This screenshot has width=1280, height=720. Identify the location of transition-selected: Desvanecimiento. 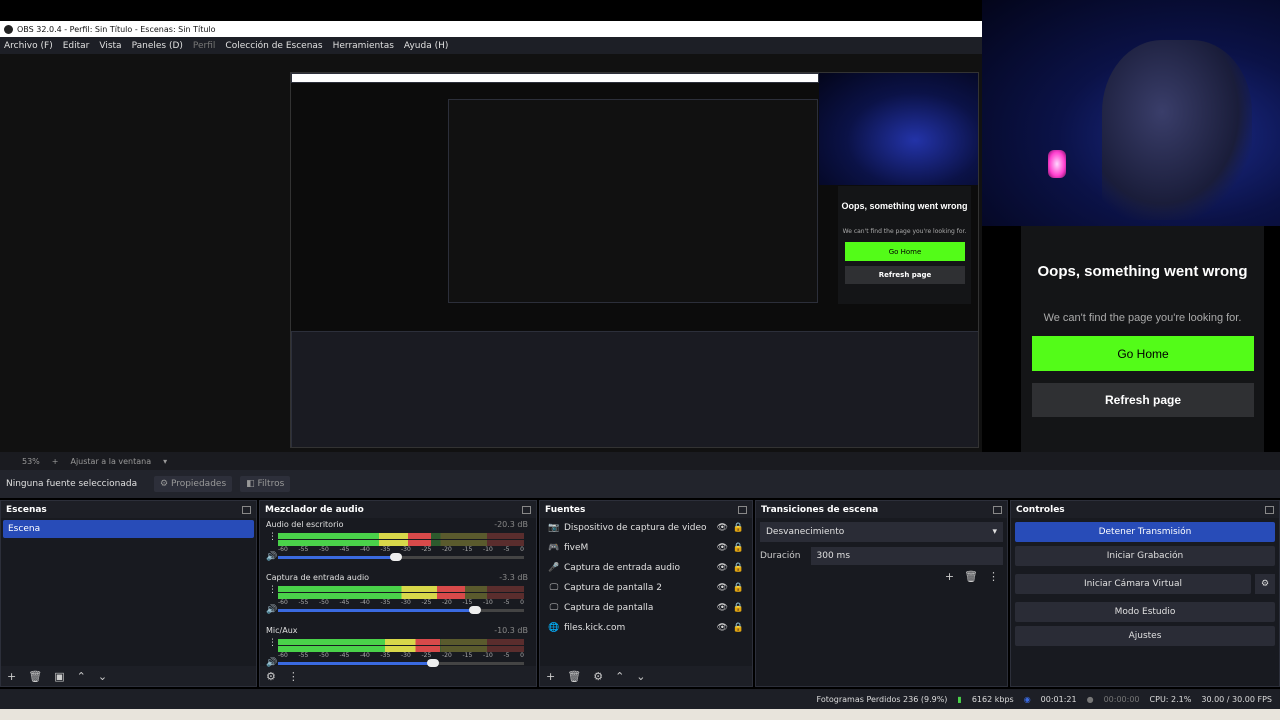
(805, 532).